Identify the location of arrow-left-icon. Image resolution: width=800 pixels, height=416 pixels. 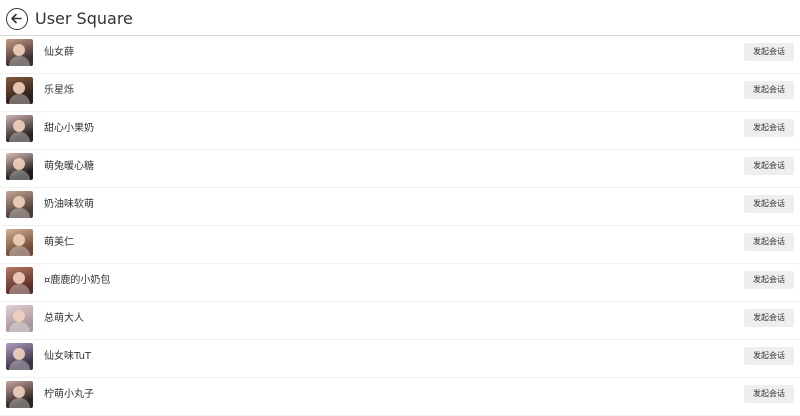
(16, 18).